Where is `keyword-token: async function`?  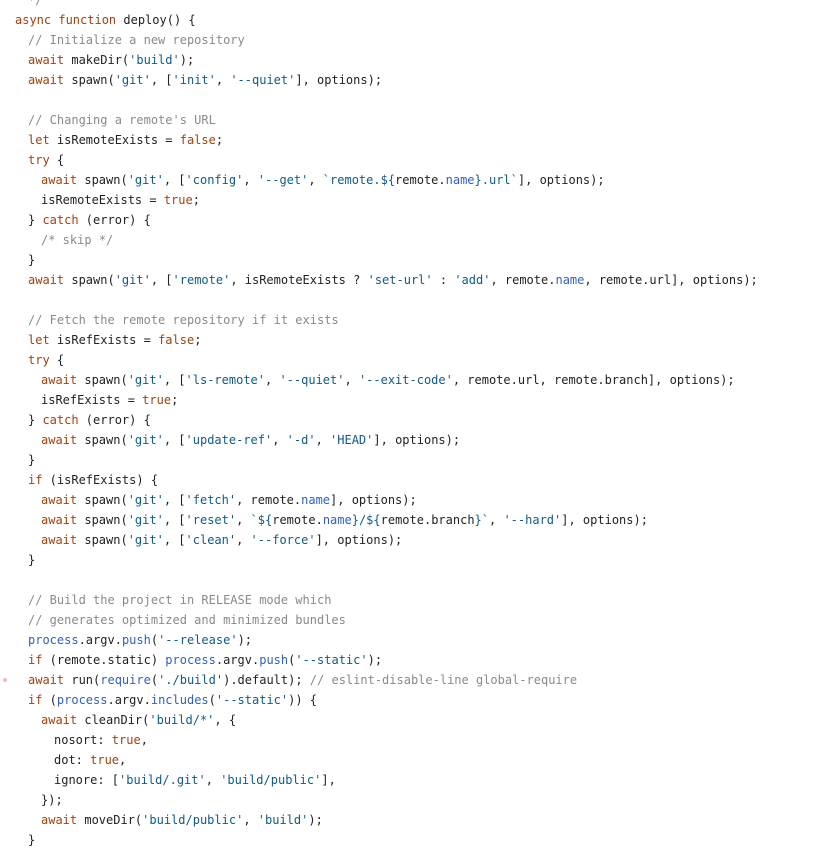
keyword-token: async function is located at coordinates (66, 20).